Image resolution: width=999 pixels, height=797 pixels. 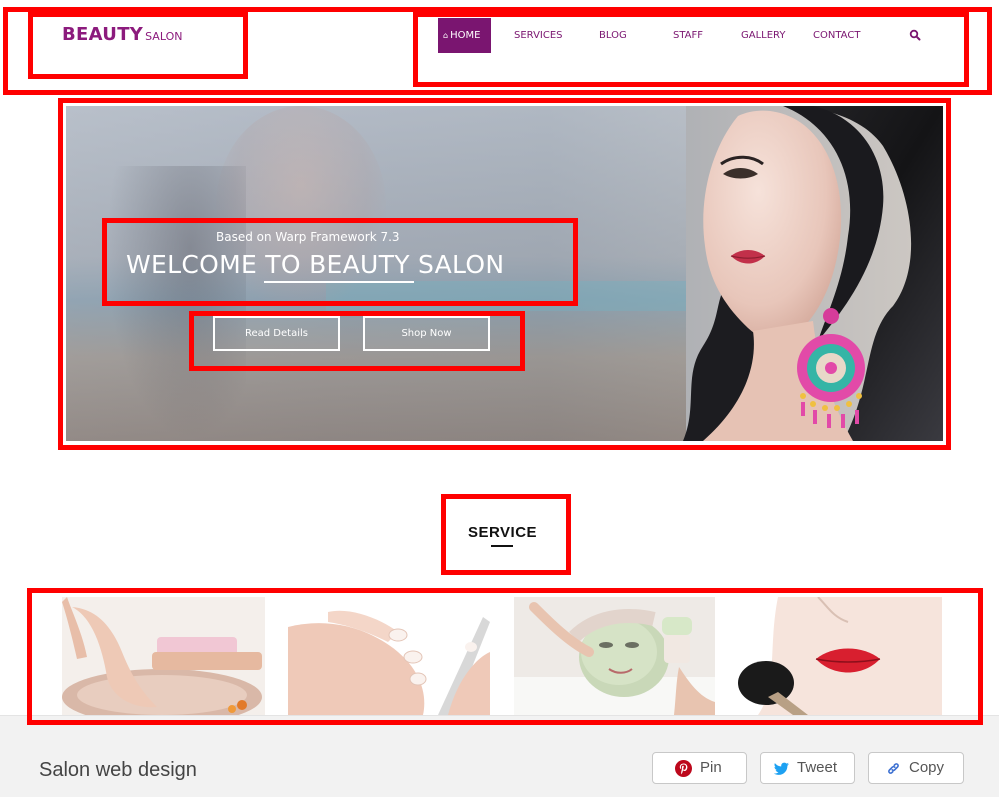 I want to click on nav-item-blog: BLOG, so click(x=613, y=35).